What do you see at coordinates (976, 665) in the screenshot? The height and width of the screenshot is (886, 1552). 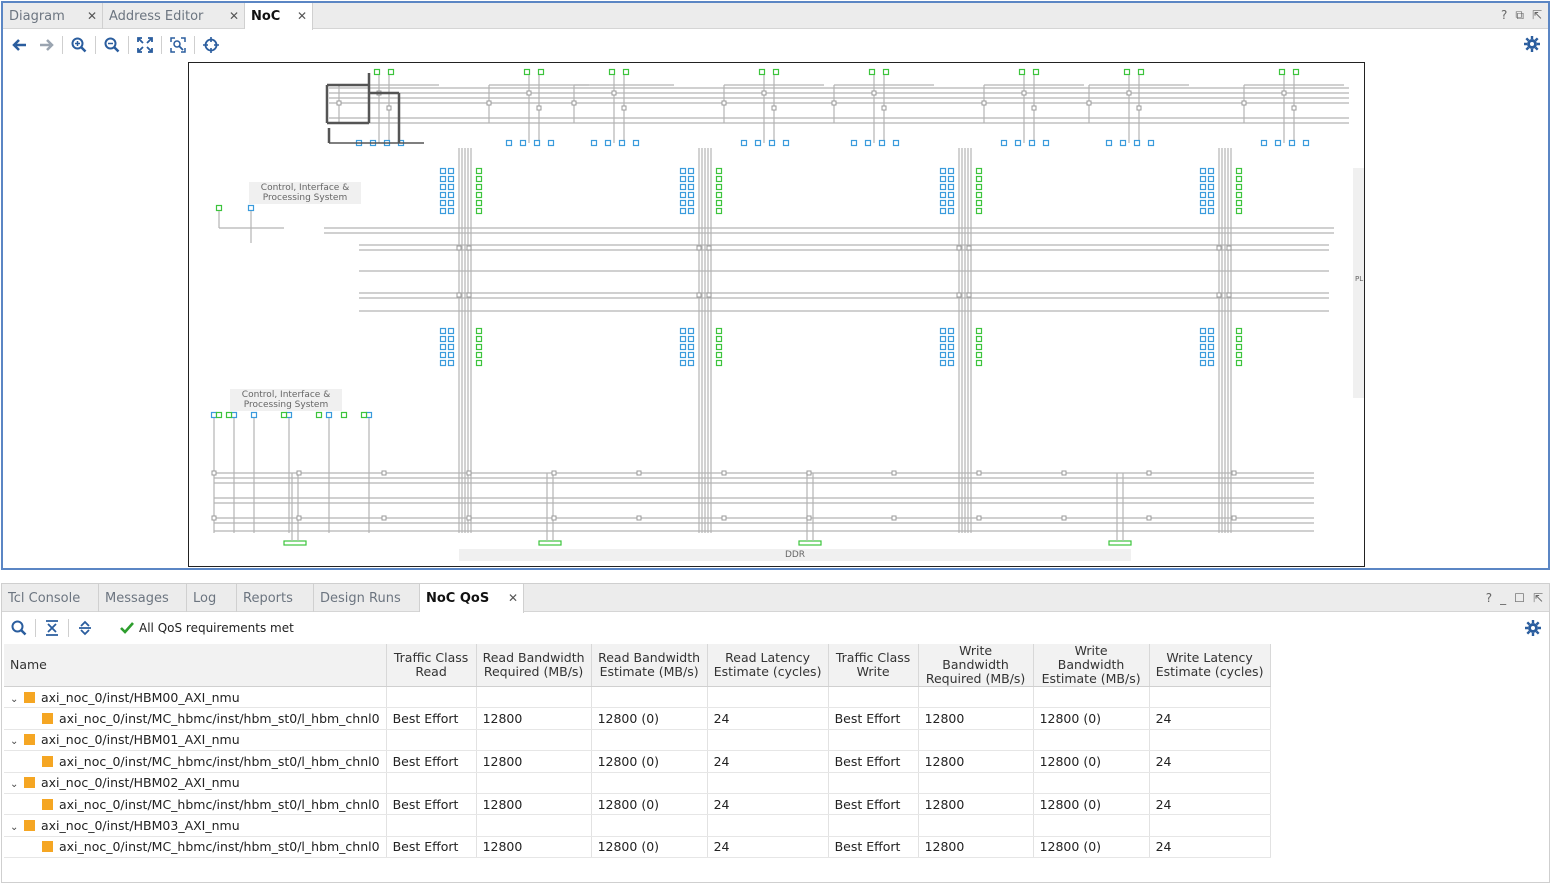 I see `col-write-bw-required: Write Bandwidth Required (MB/s)` at bounding box center [976, 665].